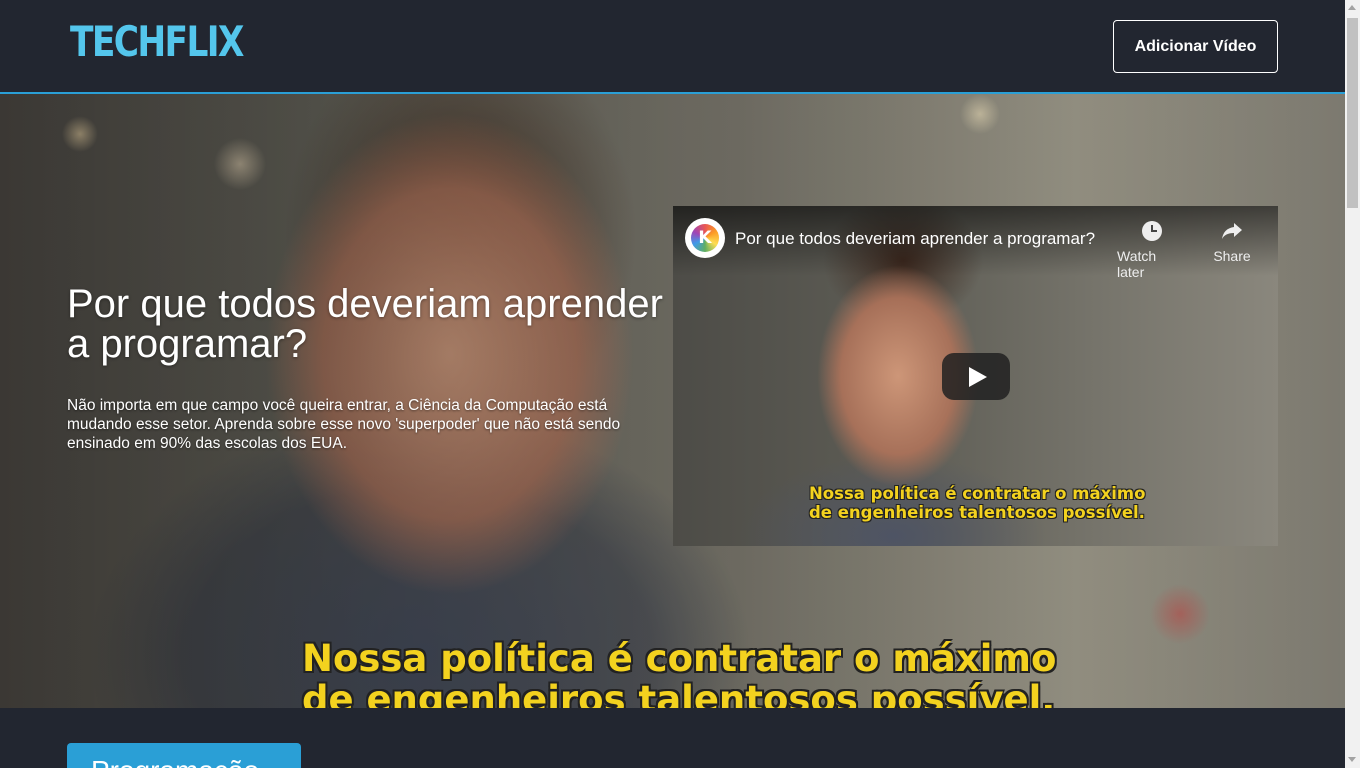 This screenshot has width=1360, height=768. What do you see at coordinates (679, 658) in the screenshot?
I see `banner-subtitle-line-1: Nossa política é contratar o máximo` at bounding box center [679, 658].